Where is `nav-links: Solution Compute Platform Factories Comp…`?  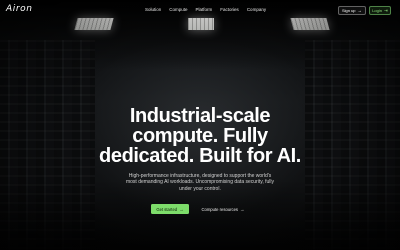 nav-links: Solution Compute Platform Factories Comp… is located at coordinates (205, 9).